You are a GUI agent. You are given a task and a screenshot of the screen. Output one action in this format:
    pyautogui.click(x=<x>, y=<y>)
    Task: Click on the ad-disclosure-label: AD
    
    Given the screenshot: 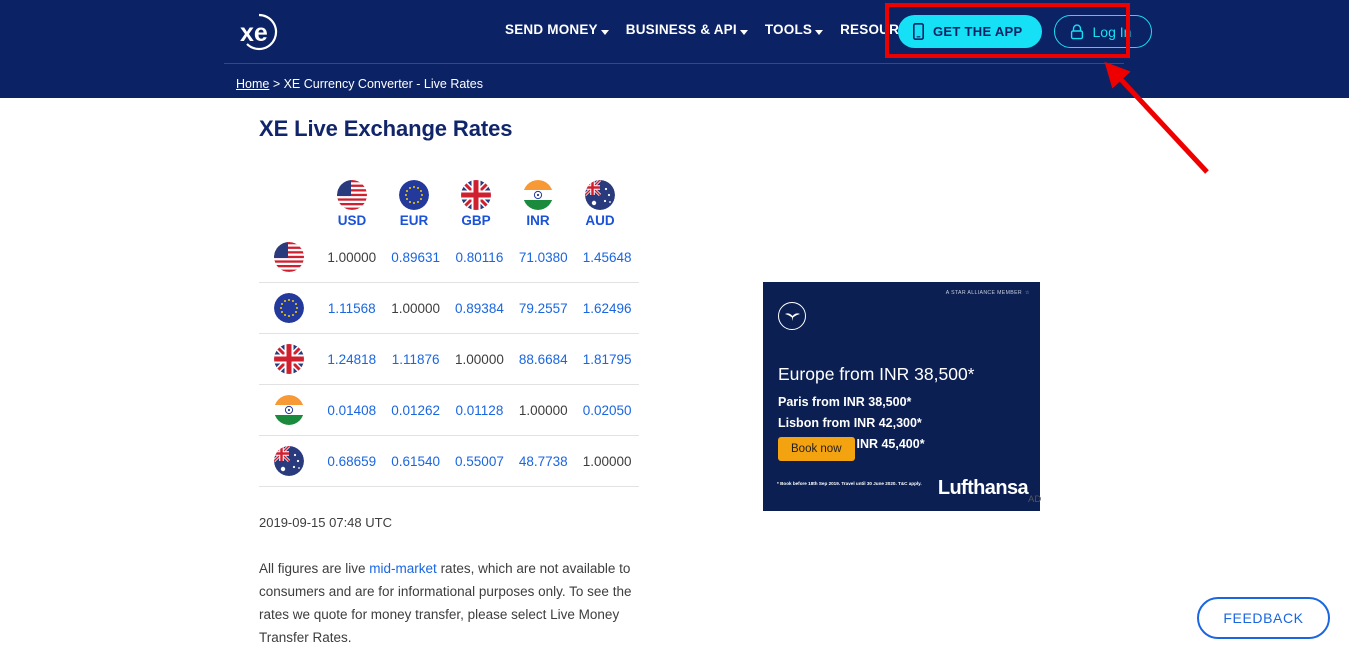 What is the action you would take?
    pyautogui.click(x=1035, y=499)
    